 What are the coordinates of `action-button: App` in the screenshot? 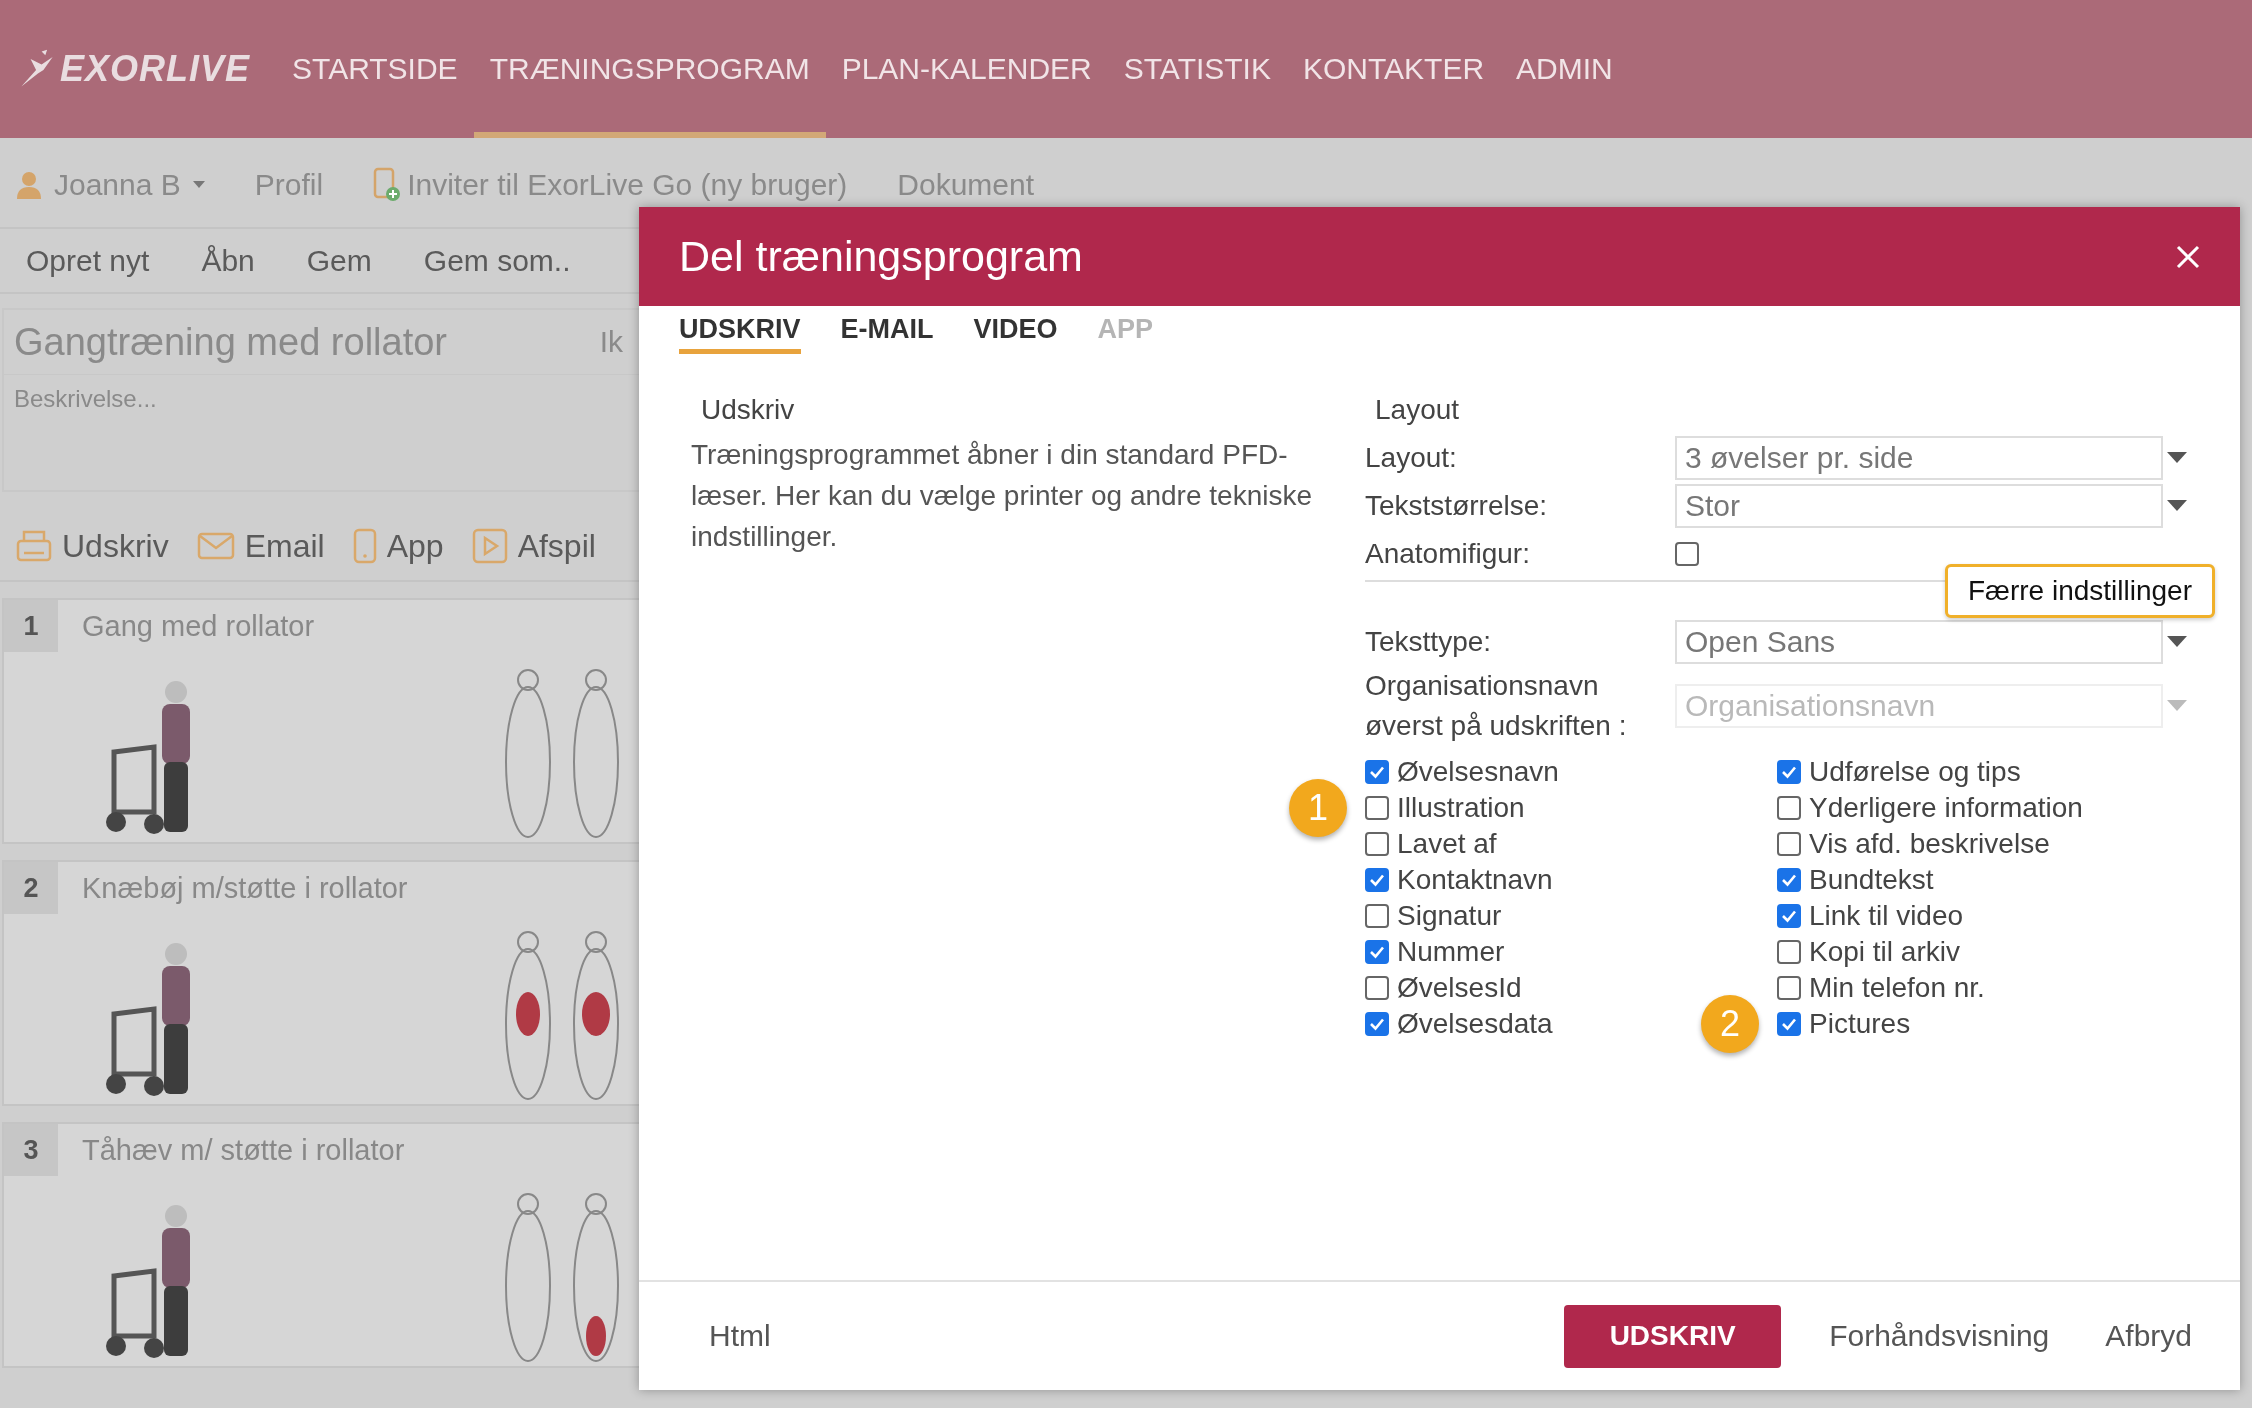 It's located at (398, 546).